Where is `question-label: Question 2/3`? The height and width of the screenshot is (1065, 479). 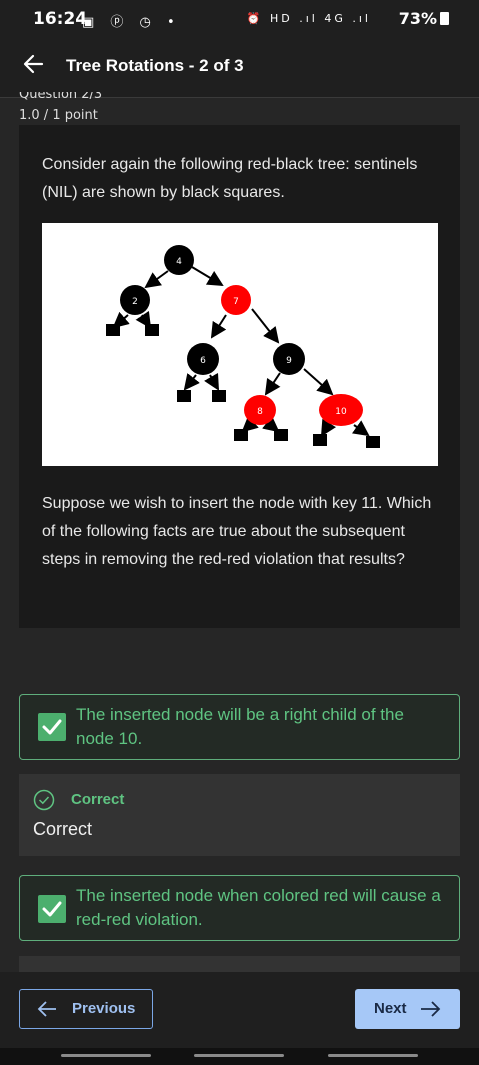 question-label: Question 2/3 is located at coordinates (61, 97).